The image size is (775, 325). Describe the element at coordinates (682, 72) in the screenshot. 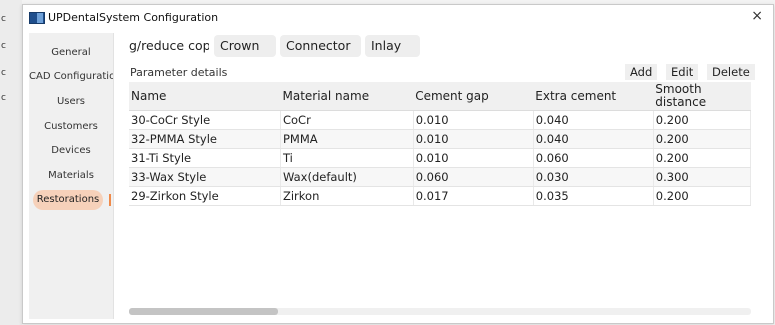

I see `edit-button: Edit` at that location.